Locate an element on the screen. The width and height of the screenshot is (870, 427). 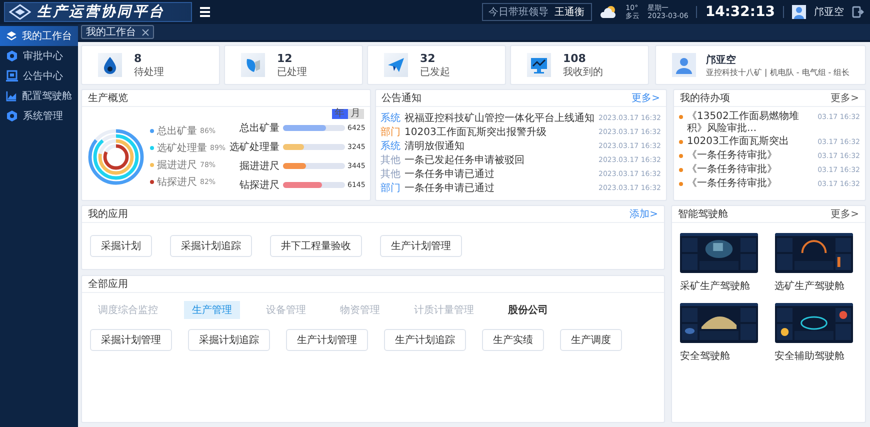
paper-plane-icon is located at coordinates (396, 65).